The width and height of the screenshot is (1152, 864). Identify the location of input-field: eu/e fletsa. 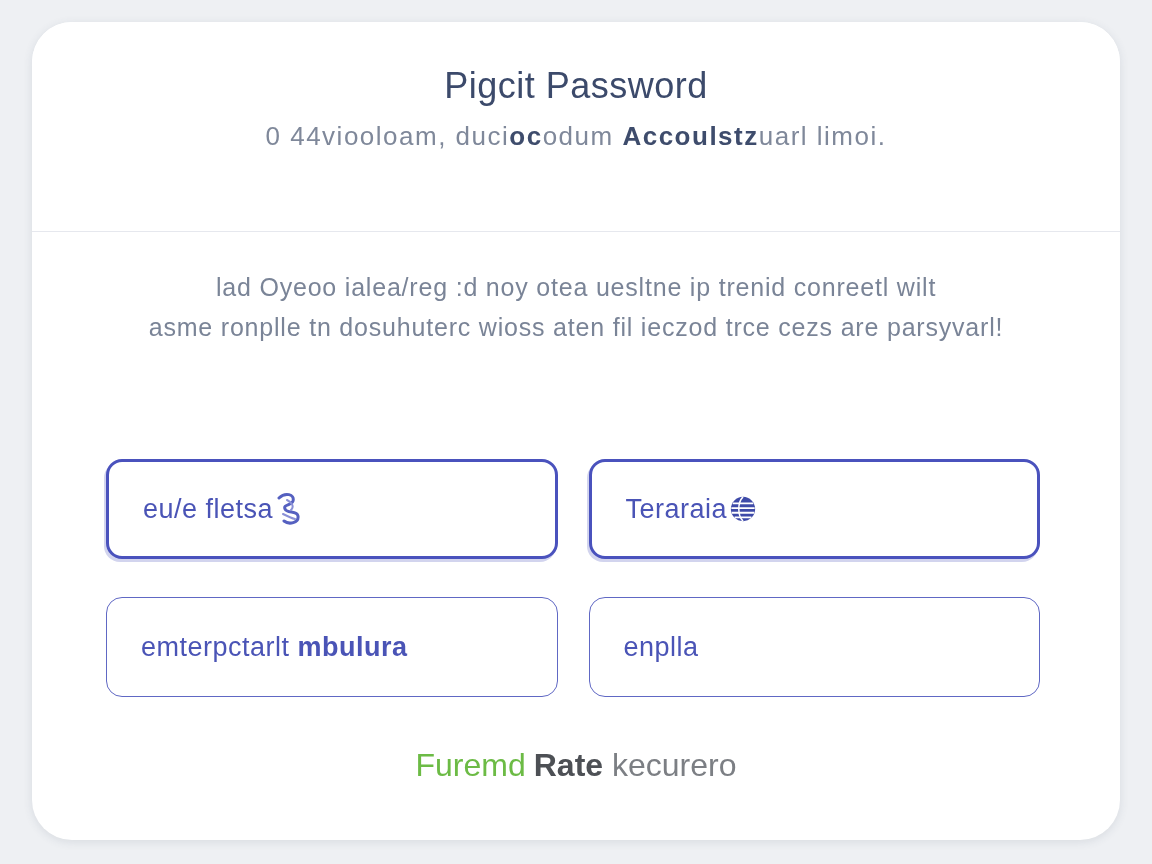
(332, 509).